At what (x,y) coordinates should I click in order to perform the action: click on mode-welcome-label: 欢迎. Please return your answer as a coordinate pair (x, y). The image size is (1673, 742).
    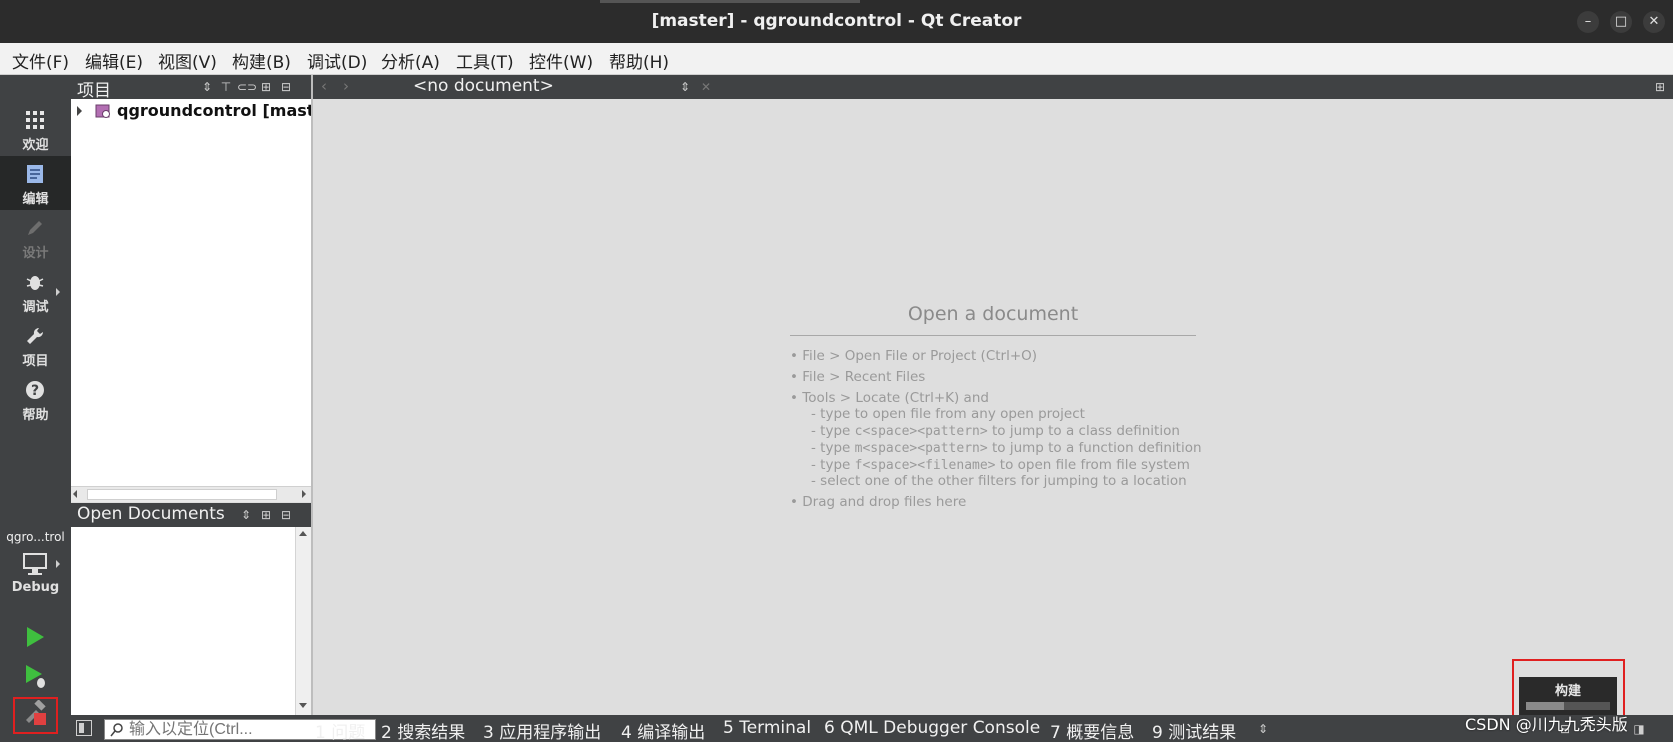
    Looking at the image, I should click on (35, 145).